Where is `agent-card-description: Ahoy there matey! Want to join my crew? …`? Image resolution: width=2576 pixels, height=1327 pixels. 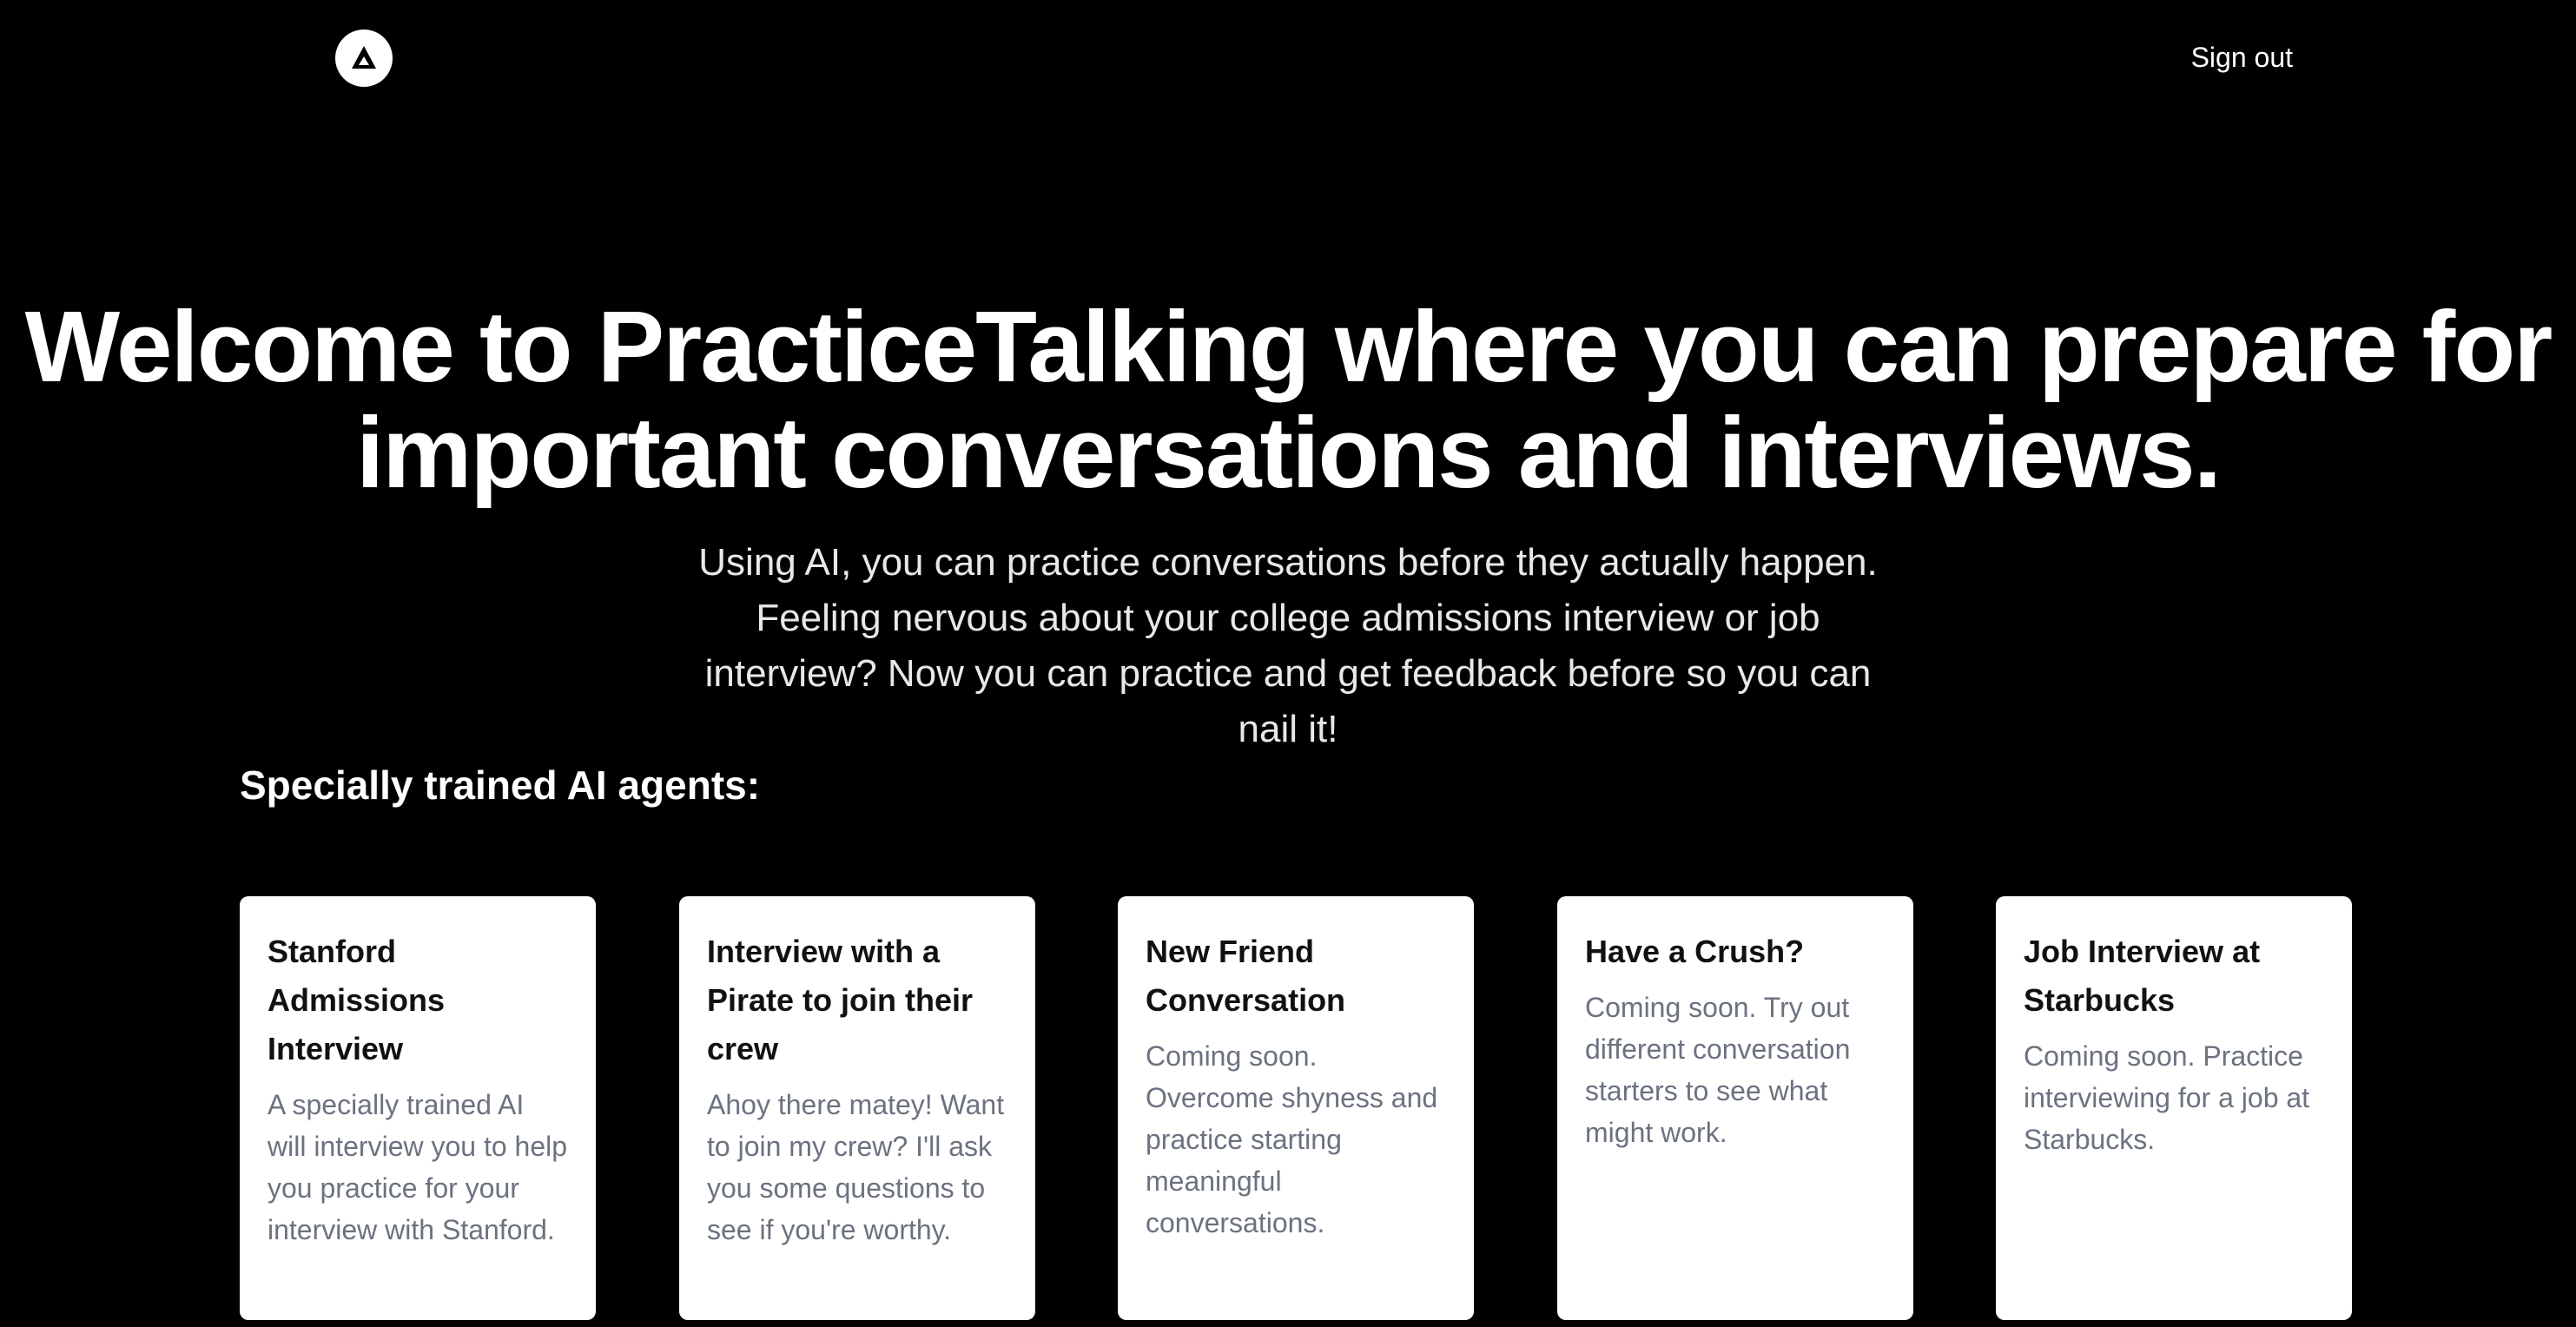 agent-card-description: Ahoy there matey! Want to join my crew? … is located at coordinates (856, 1167).